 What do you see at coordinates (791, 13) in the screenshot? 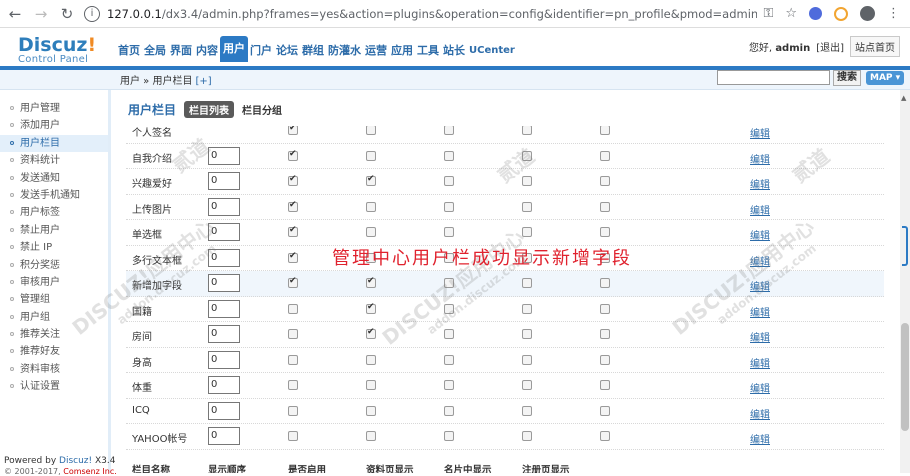
I see `star-icon: ☆` at bounding box center [791, 13].